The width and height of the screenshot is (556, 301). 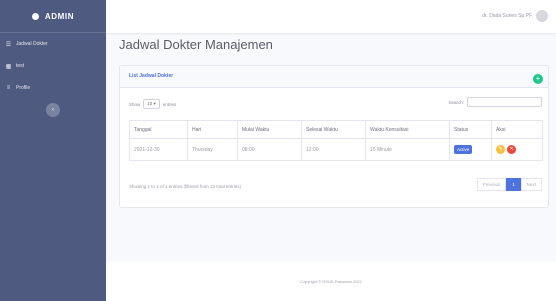 I want to click on col-tanggal: Tanggal, so click(x=158, y=129).